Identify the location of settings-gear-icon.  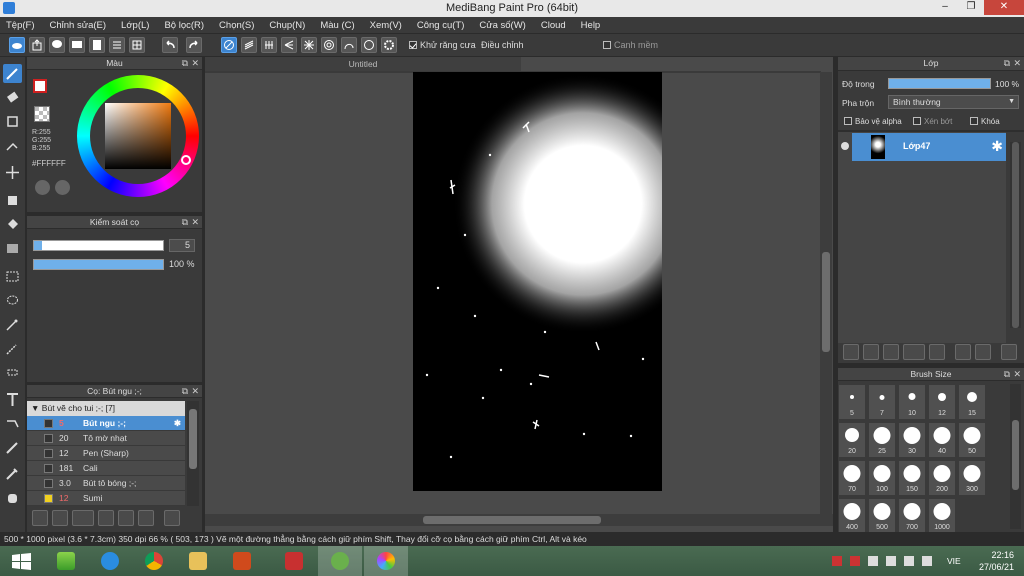
(389, 45).